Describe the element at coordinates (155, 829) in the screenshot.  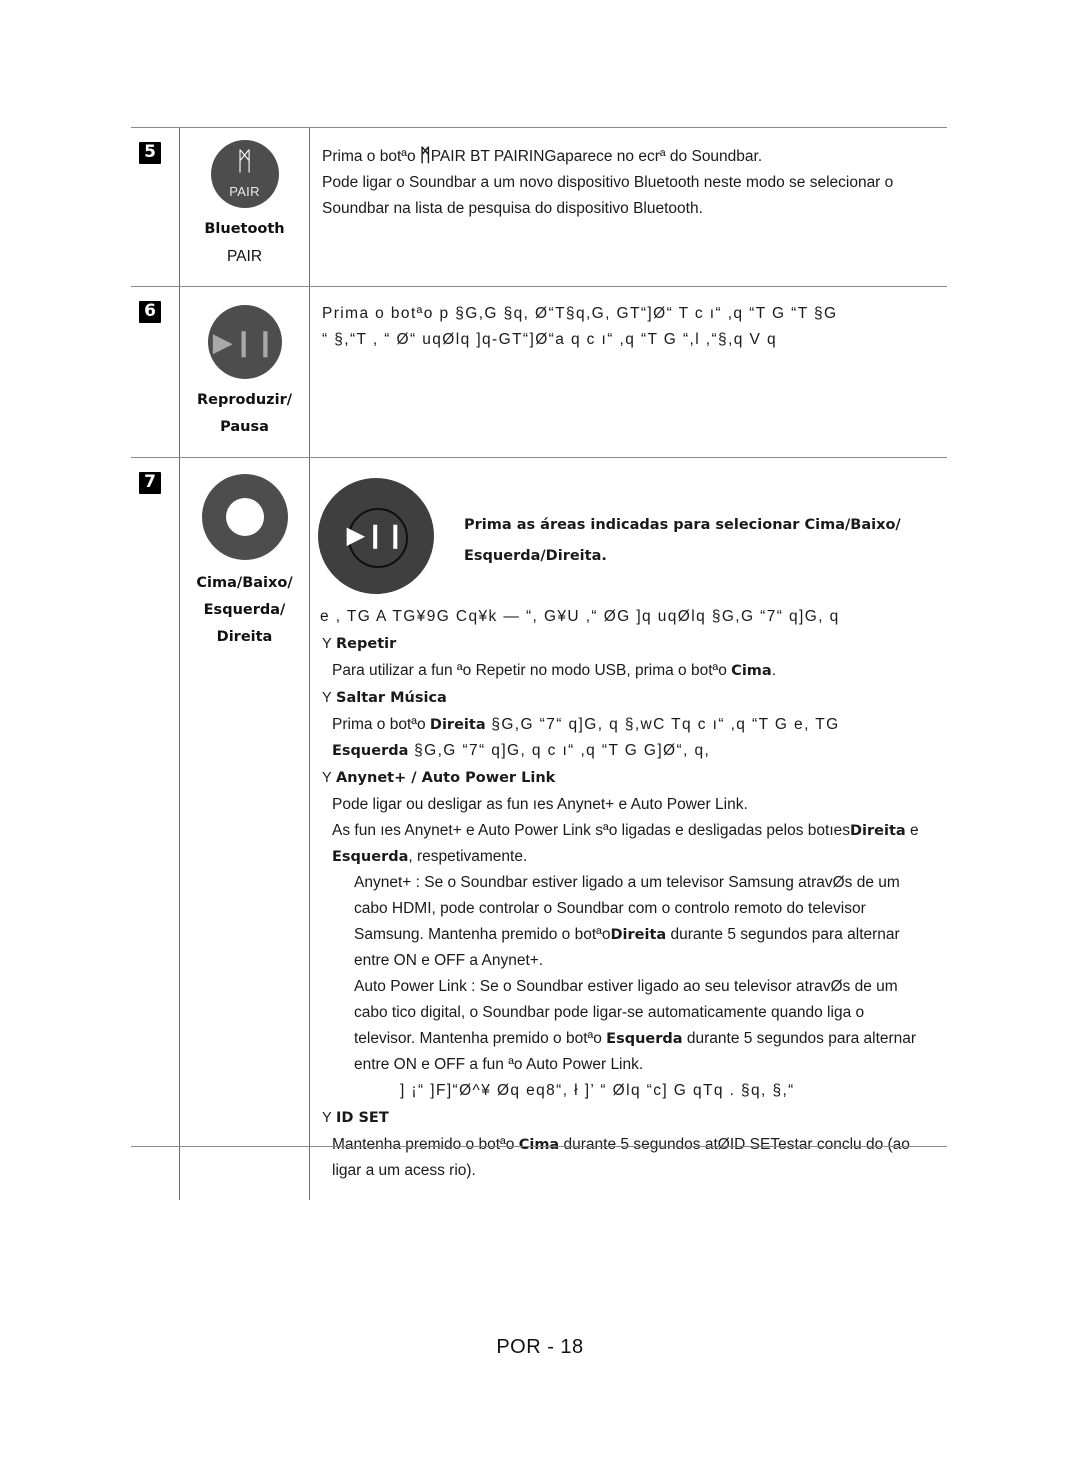
I see `step-number-cell-7: 7` at that location.